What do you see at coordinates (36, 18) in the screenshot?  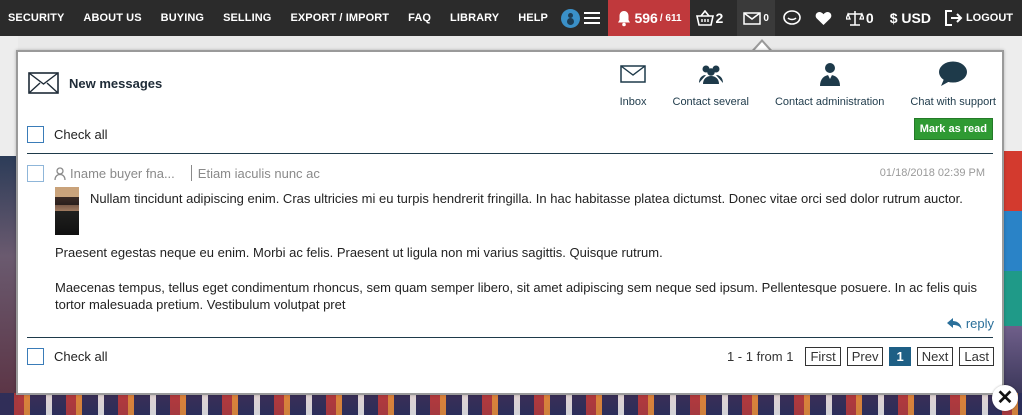 I see `nav-security: SECURITY` at bounding box center [36, 18].